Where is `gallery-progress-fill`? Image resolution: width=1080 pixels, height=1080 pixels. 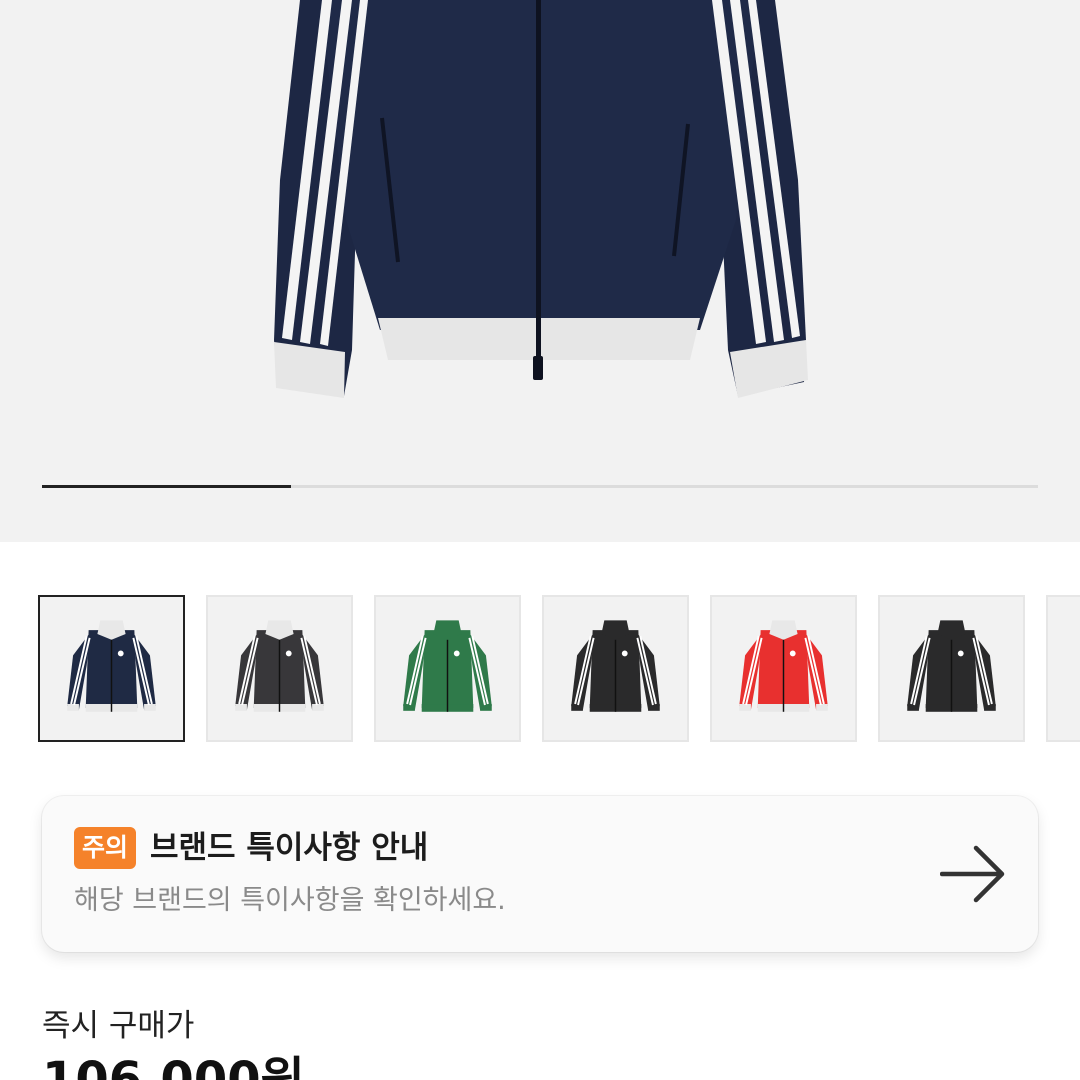 gallery-progress-fill is located at coordinates (166, 486).